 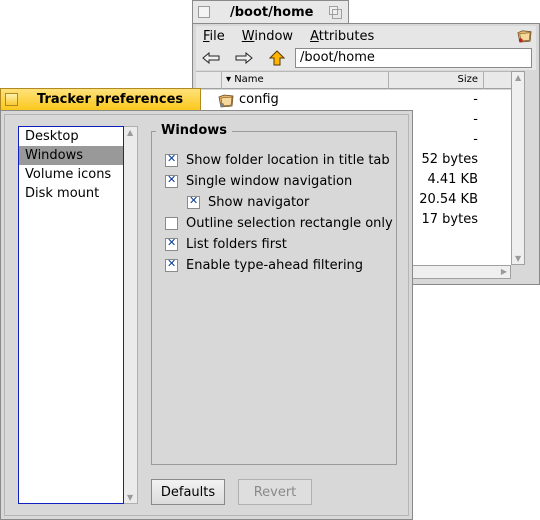 I want to click on option-list-folders-first: List folders first, so click(x=226, y=244).